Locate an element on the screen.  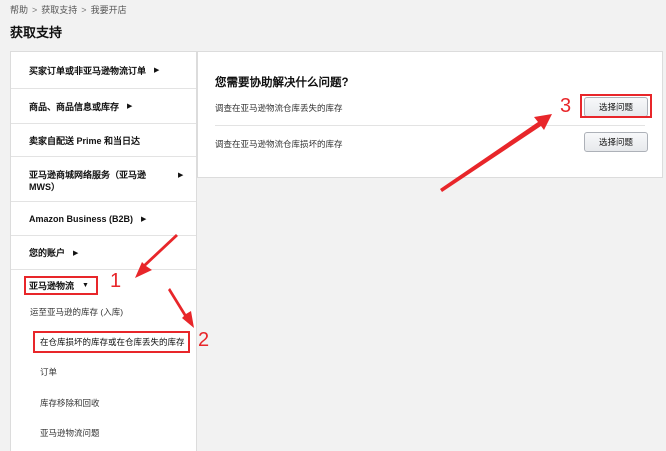
annotation-number-1: 1 is located at coordinates (116, 281).